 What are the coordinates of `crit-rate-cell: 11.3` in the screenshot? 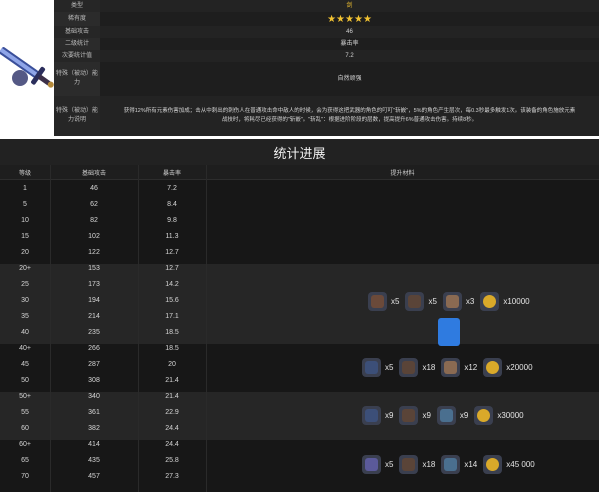 It's located at (172, 236).